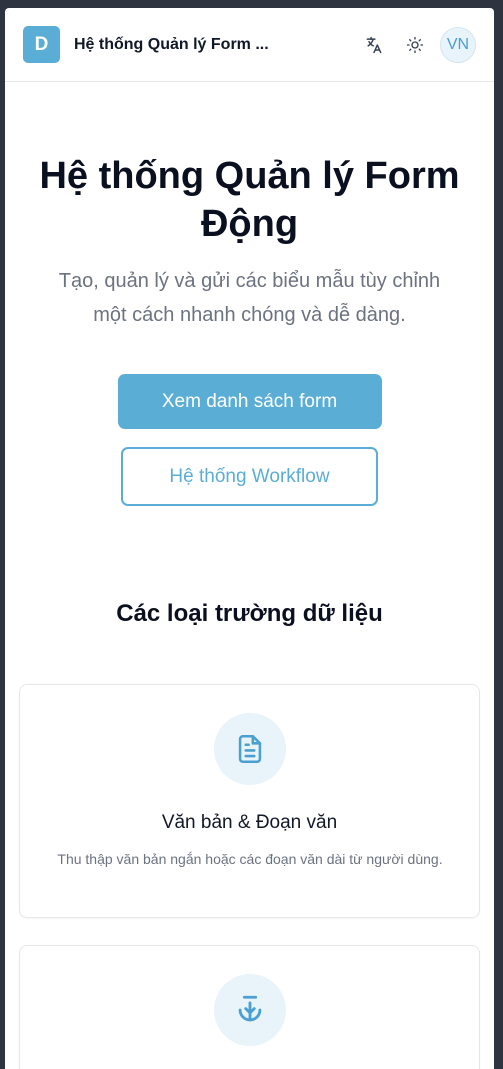  Describe the element at coordinates (249, 200) in the screenshot. I see `page-title: Hệ thống Quản lý Form Động` at that location.